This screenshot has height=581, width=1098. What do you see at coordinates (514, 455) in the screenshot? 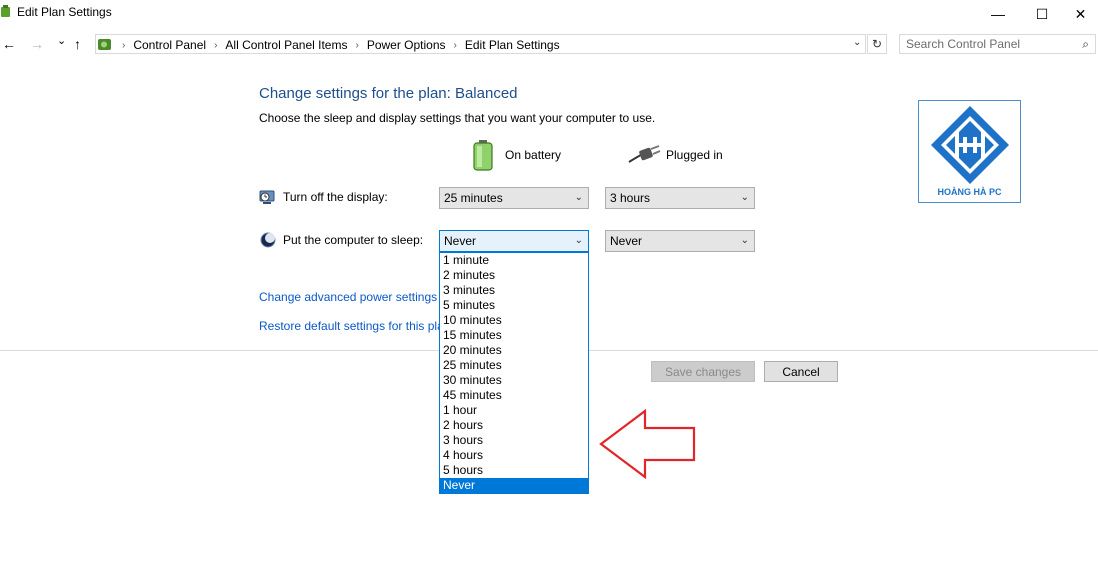
I see `option-4-hours: 4 hours` at bounding box center [514, 455].